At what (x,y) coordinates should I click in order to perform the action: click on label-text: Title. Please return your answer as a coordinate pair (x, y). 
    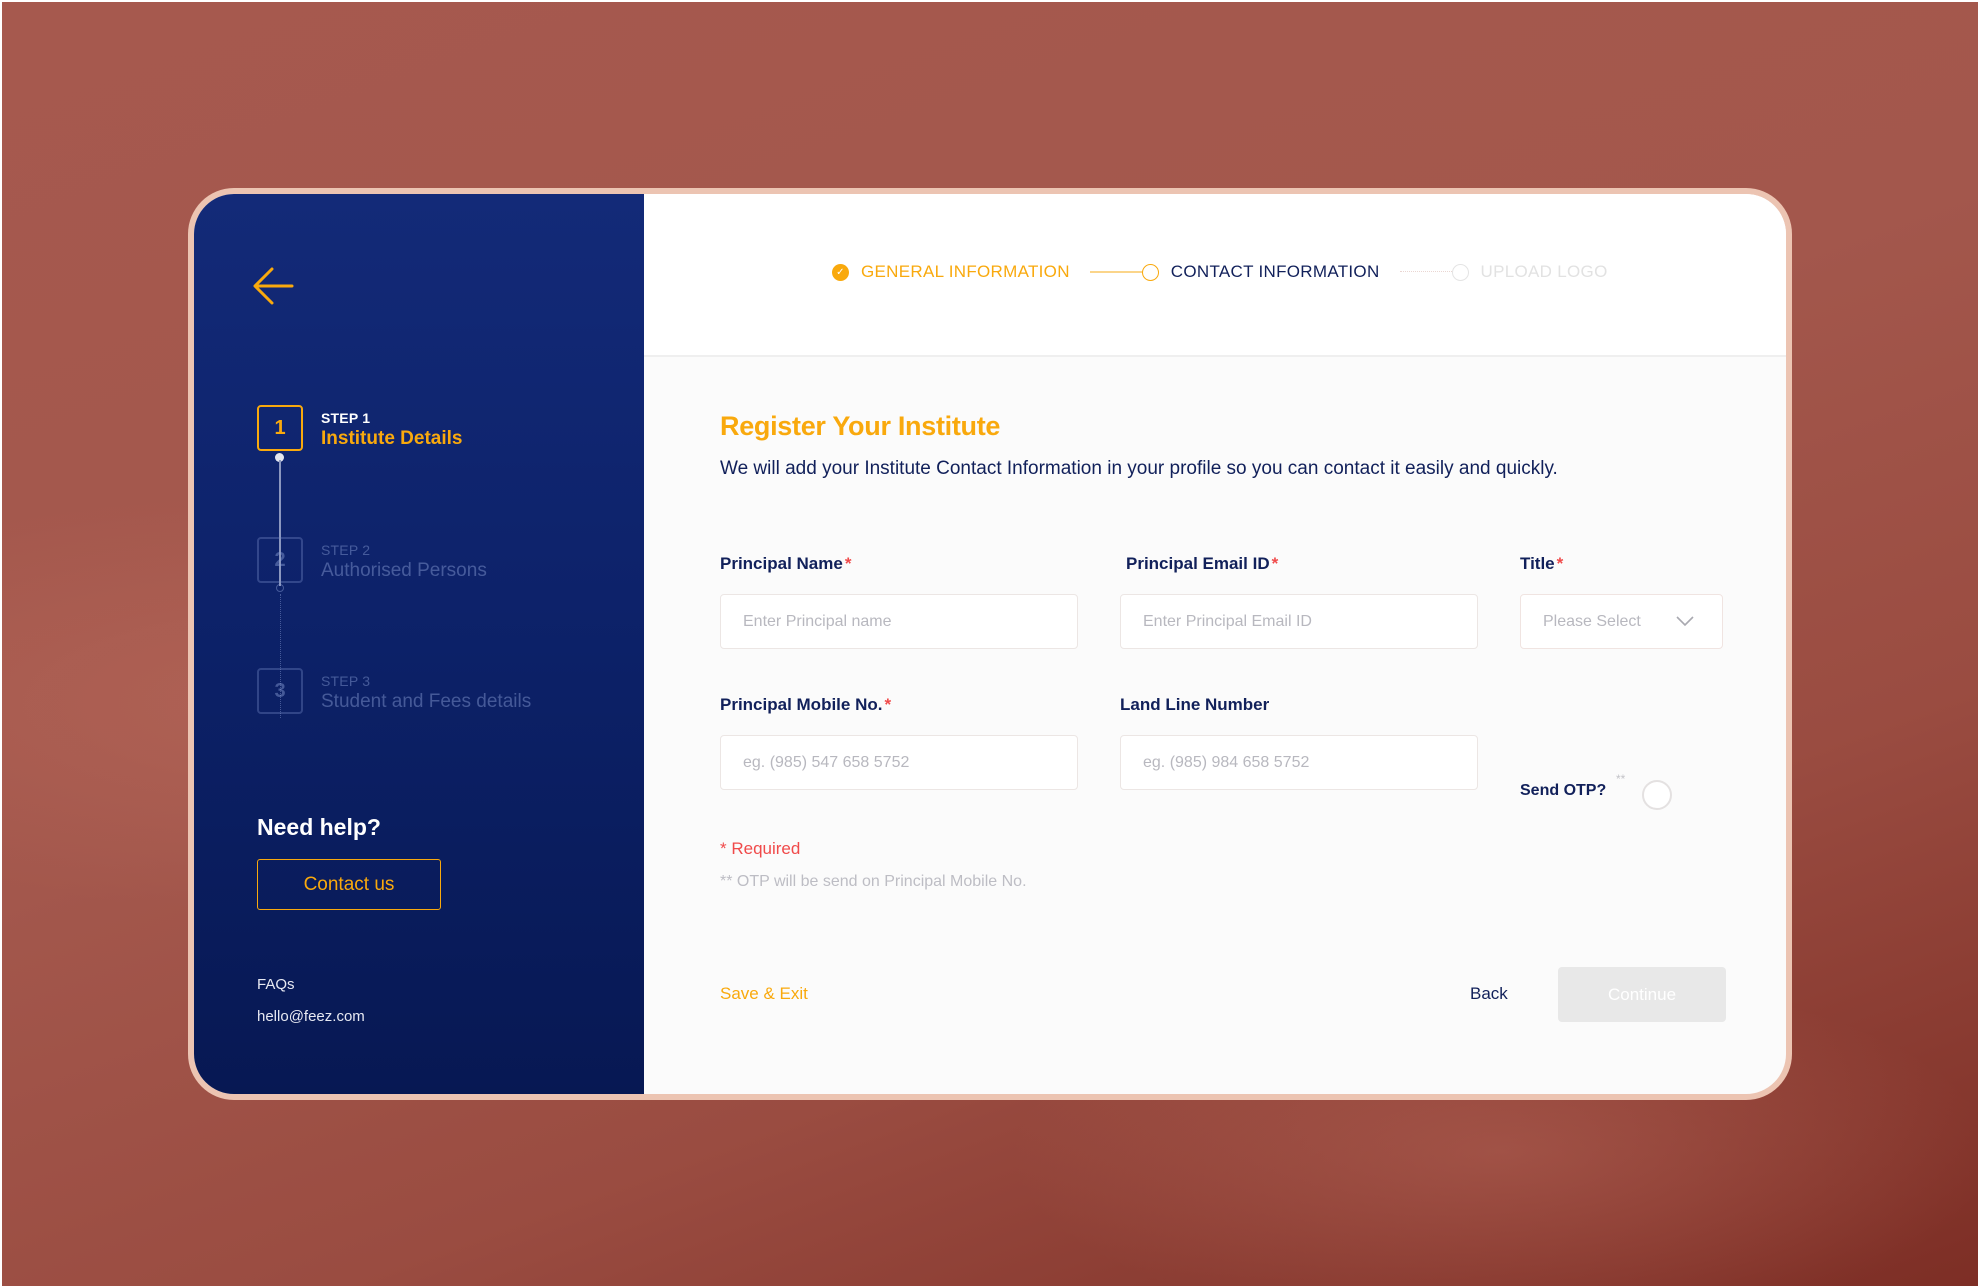
    Looking at the image, I should click on (1537, 563).